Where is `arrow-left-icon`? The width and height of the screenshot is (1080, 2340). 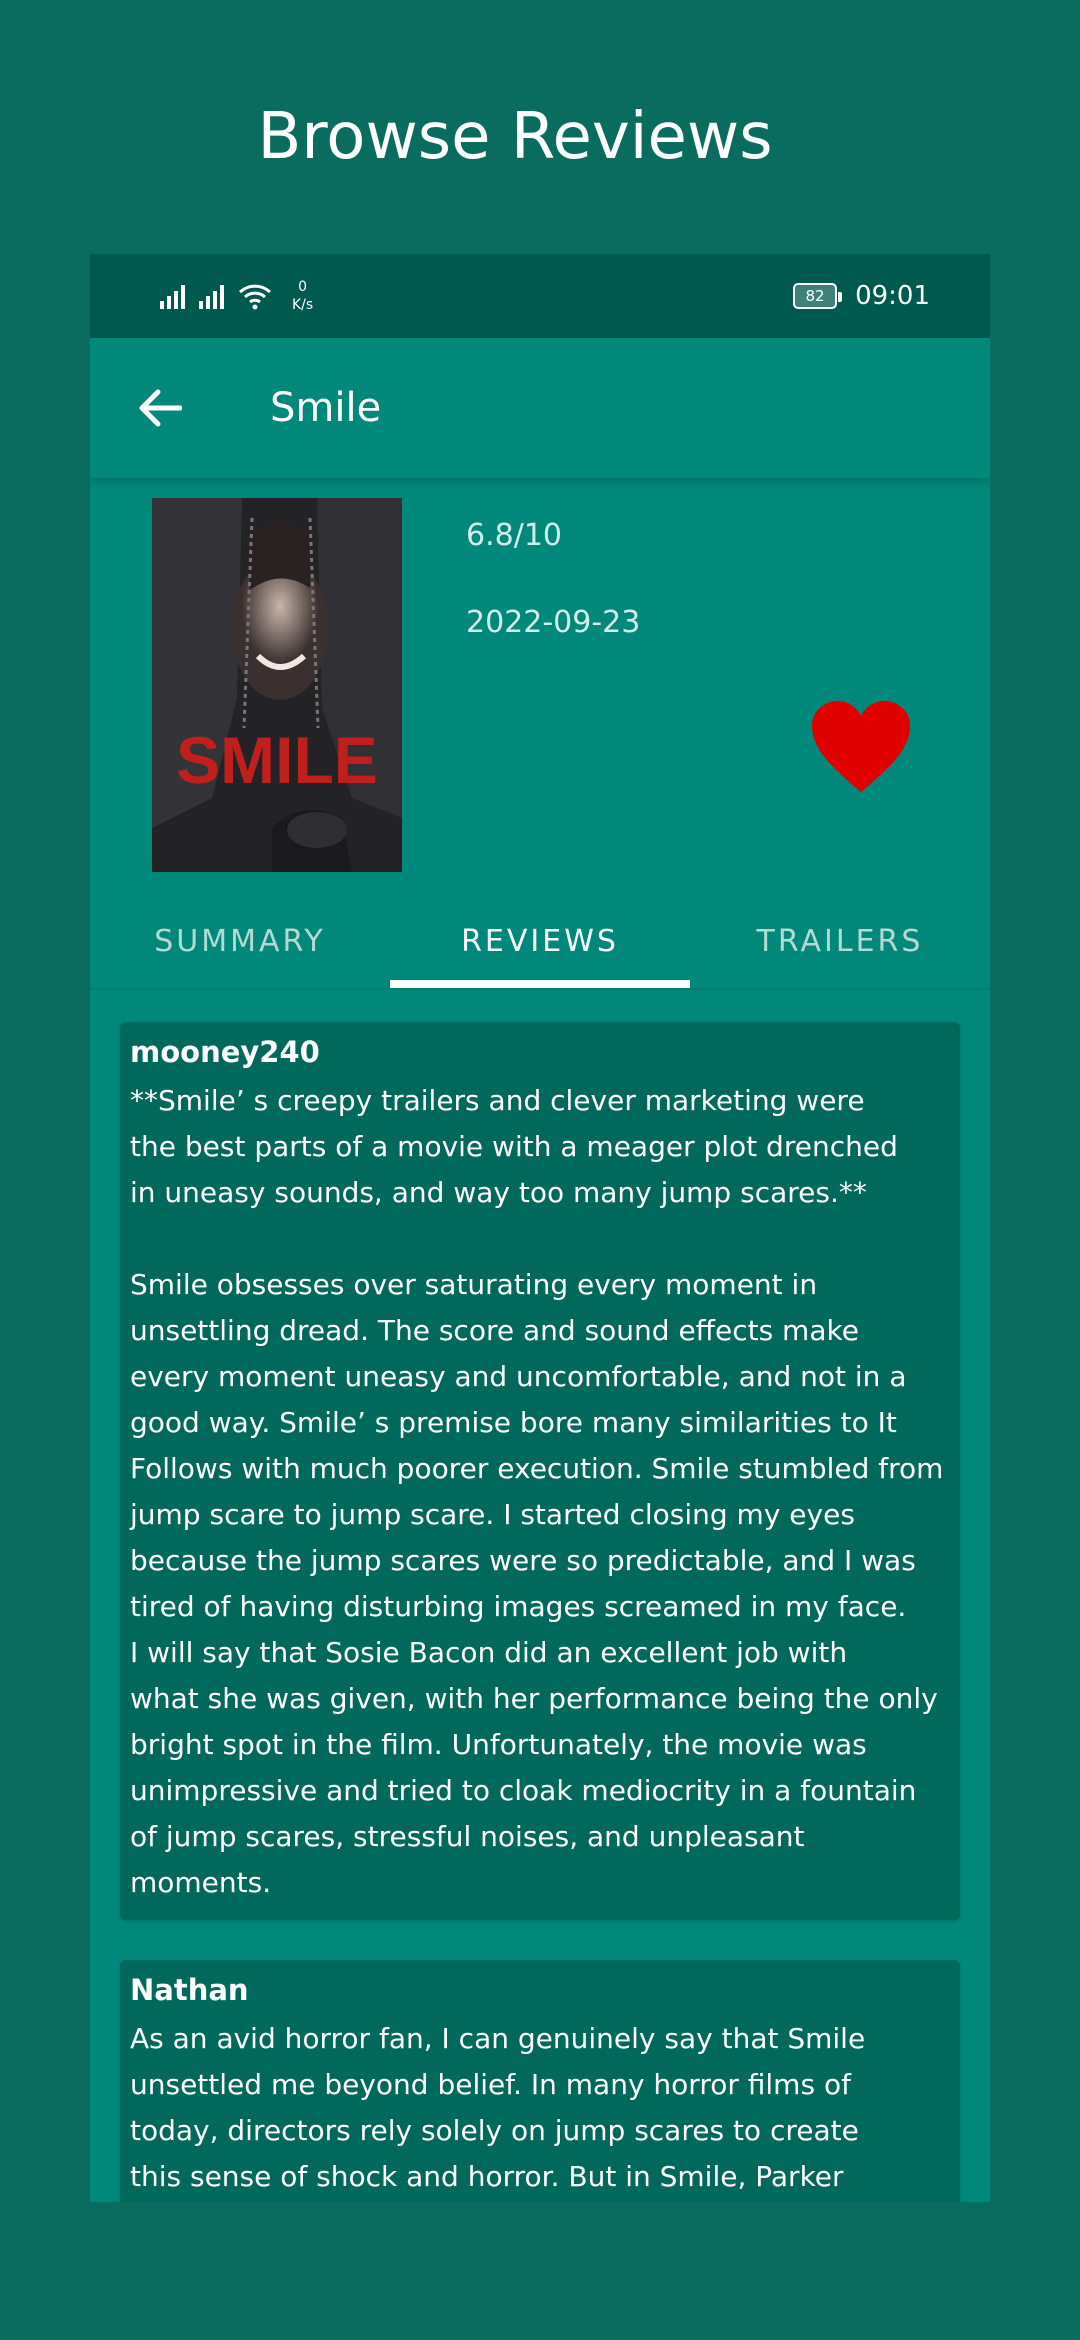 arrow-left-icon is located at coordinates (160, 408).